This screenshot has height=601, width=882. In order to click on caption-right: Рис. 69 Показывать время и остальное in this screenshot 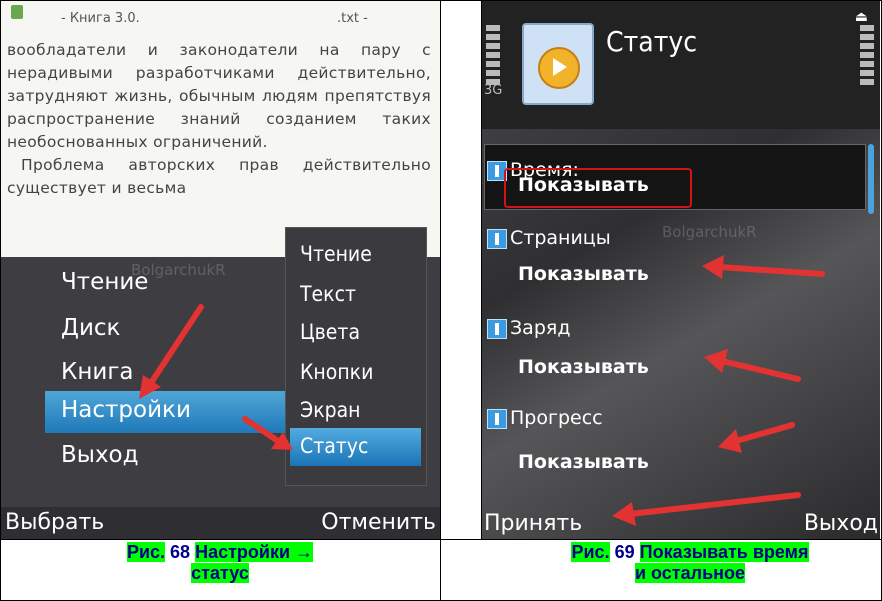, I will do `click(690, 563)`.